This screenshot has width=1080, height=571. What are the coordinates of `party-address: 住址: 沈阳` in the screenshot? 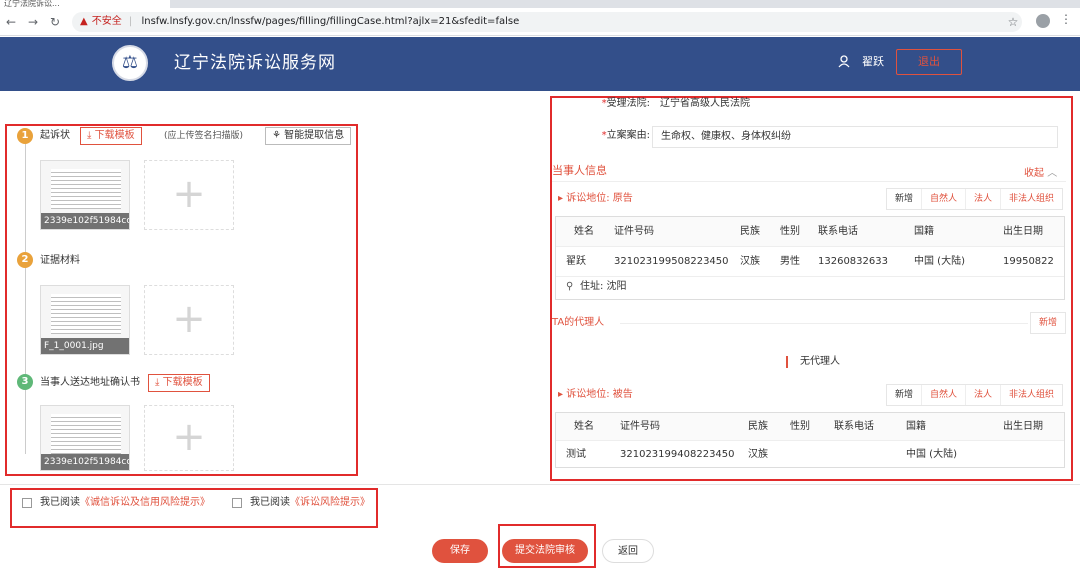 It's located at (603, 286).